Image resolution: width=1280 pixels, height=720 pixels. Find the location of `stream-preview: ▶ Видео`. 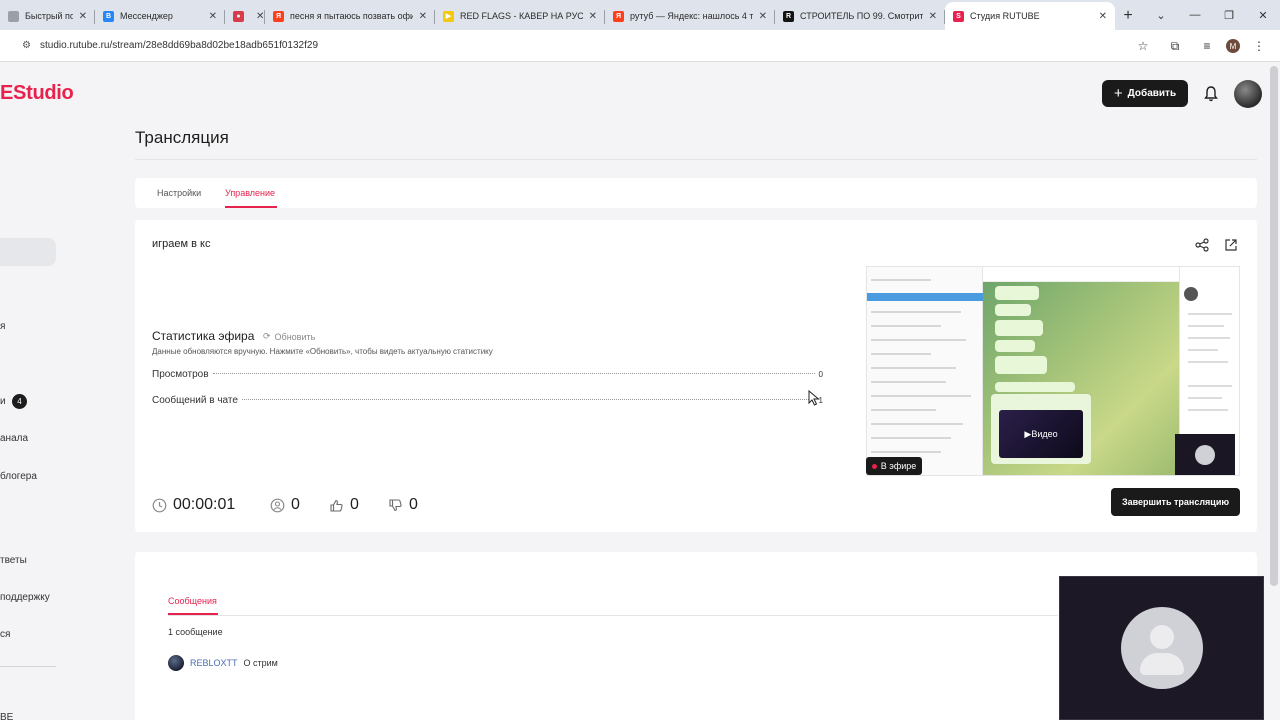

stream-preview: ▶ Видео is located at coordinates (1053, 371).